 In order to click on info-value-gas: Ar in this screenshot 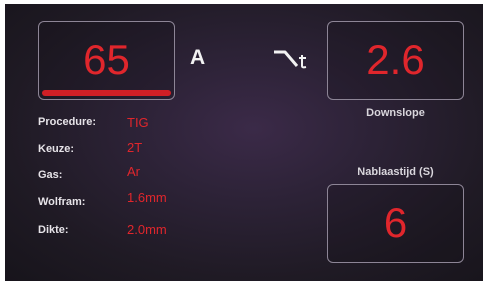, I will do `click(133, 171)`.